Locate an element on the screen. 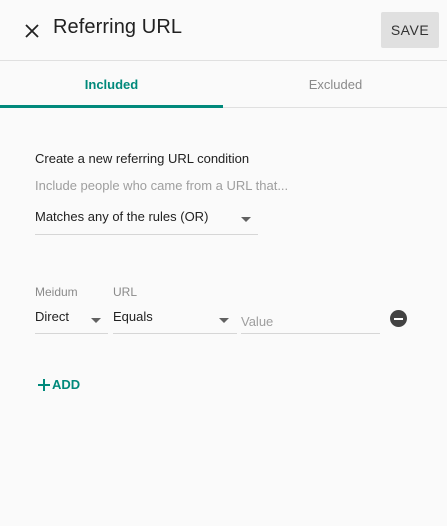  url-label: URL is located at coordinates (125, 292).